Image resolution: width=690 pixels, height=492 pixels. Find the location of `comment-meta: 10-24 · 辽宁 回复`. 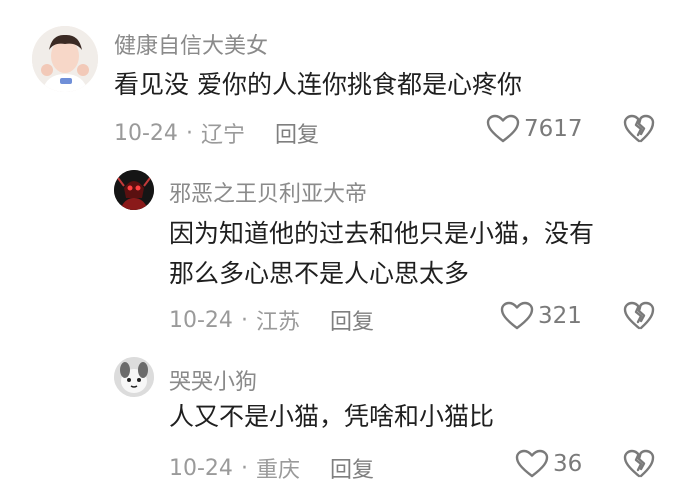

comment-meta: 10-24 · 辽宁 回复 is located at coordinates (216, 133).